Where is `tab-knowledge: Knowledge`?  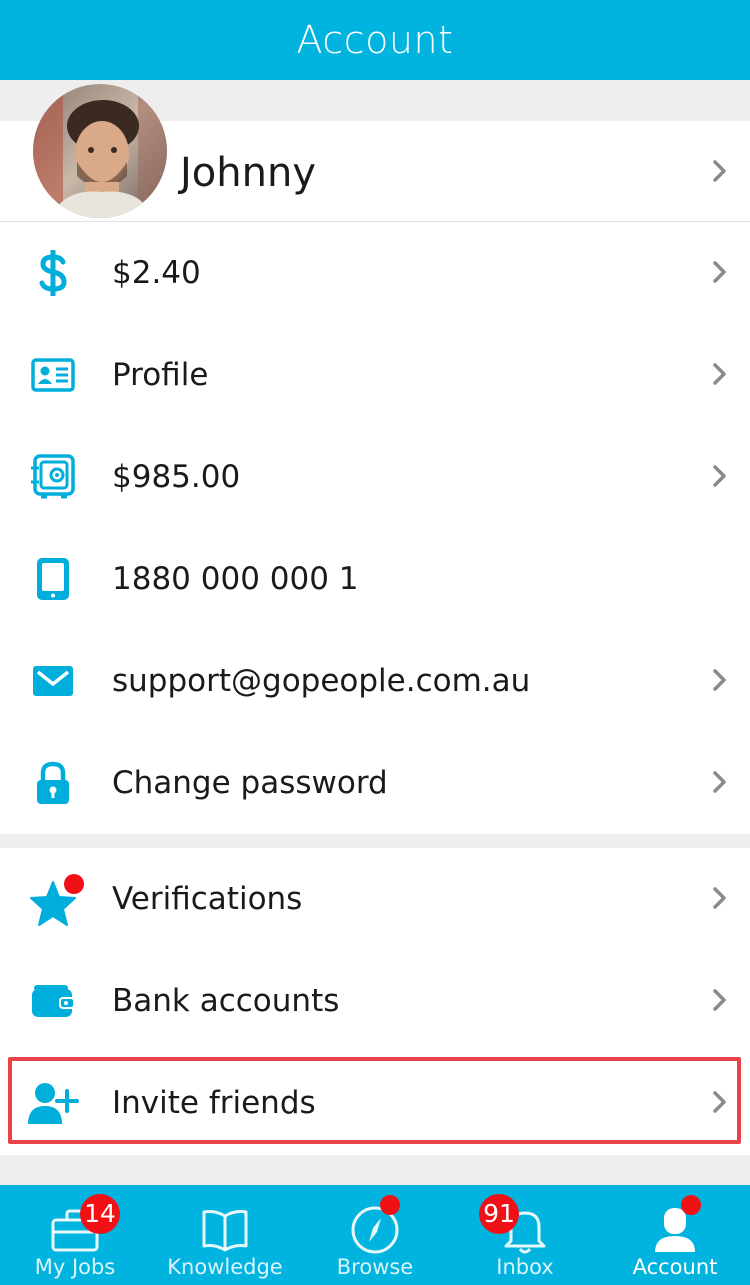 tab-knowledge: Knowledge is located at coordinates (225, 1235).